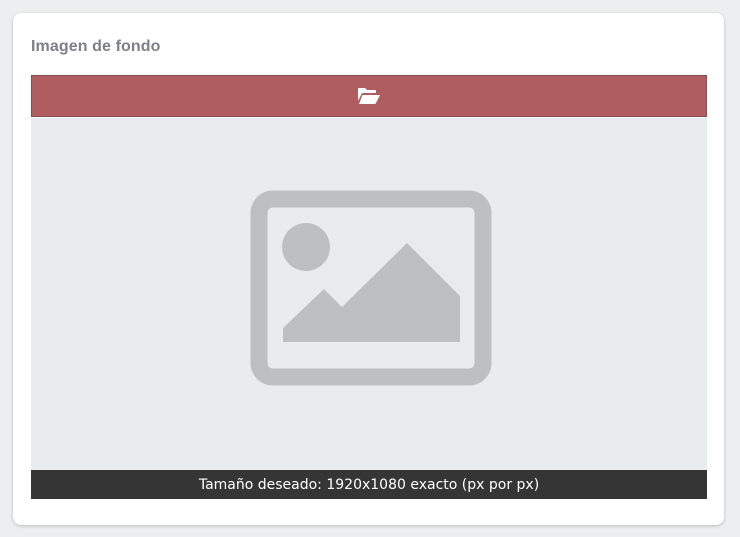  Describe the element at coordinates (371, 288) in the screenshot. I see `image-placeholder-icon` at that location.